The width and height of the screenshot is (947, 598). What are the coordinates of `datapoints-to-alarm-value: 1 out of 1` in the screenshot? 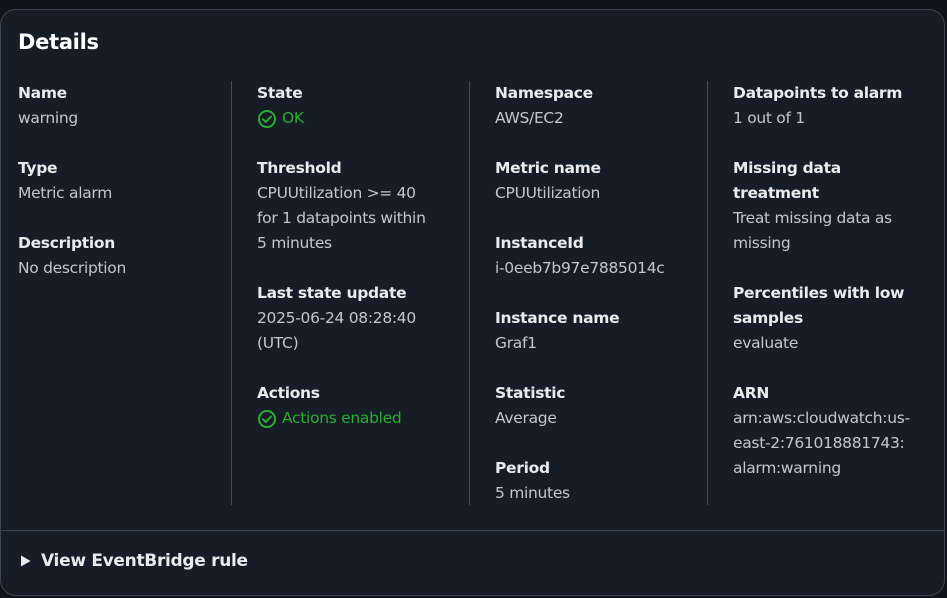 It's located at (769, 118).